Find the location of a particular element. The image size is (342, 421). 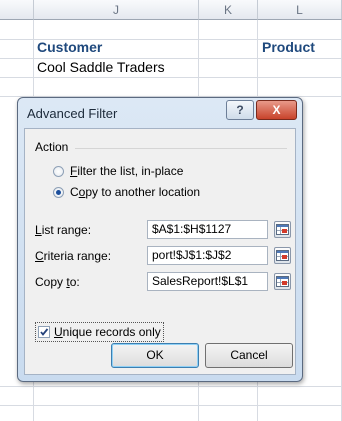

close-button: X is located at coordinates (276, 110).